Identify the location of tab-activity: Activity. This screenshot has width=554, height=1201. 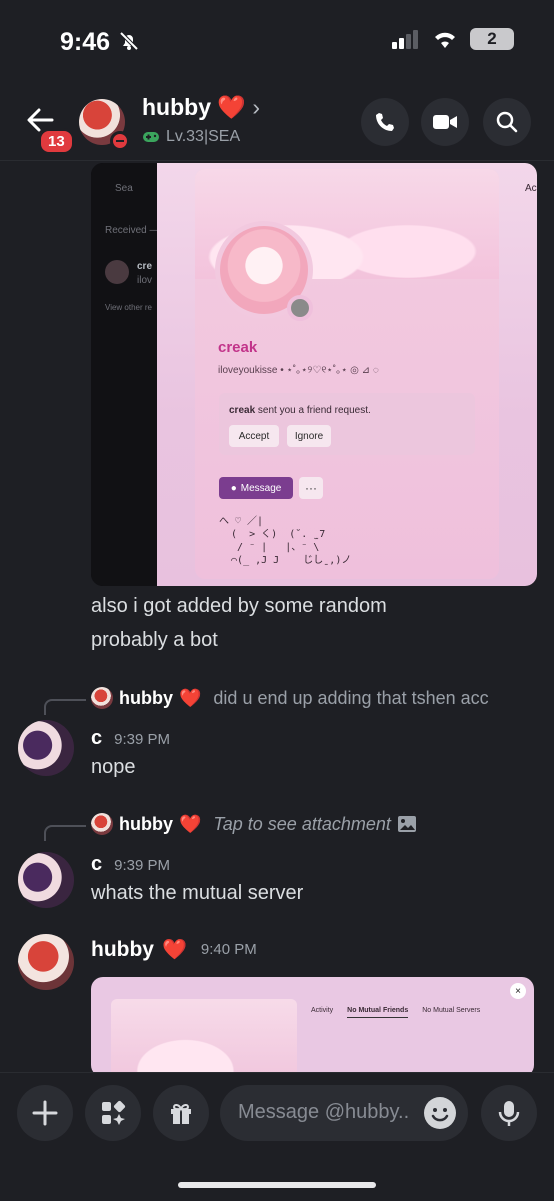
(322, 1010).